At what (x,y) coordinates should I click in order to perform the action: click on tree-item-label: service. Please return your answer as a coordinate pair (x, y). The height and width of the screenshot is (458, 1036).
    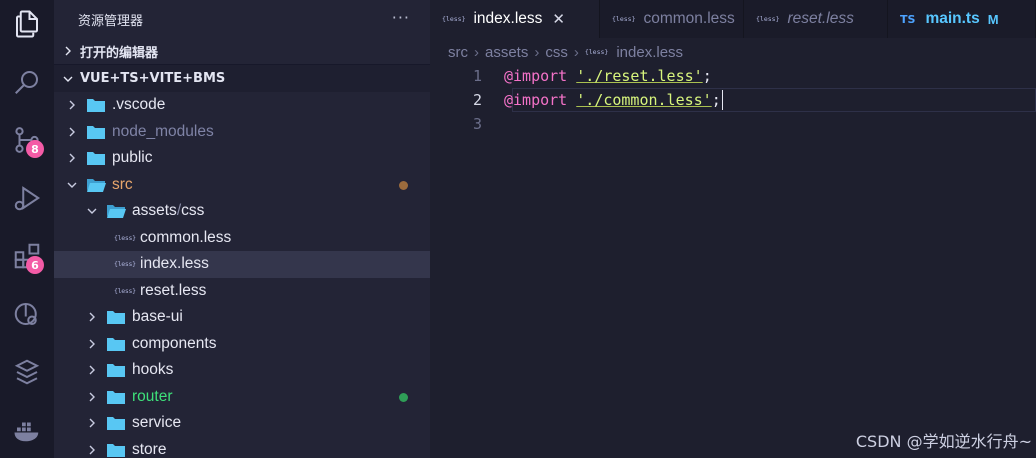
    Looking at the image, I should click on (157, 423).